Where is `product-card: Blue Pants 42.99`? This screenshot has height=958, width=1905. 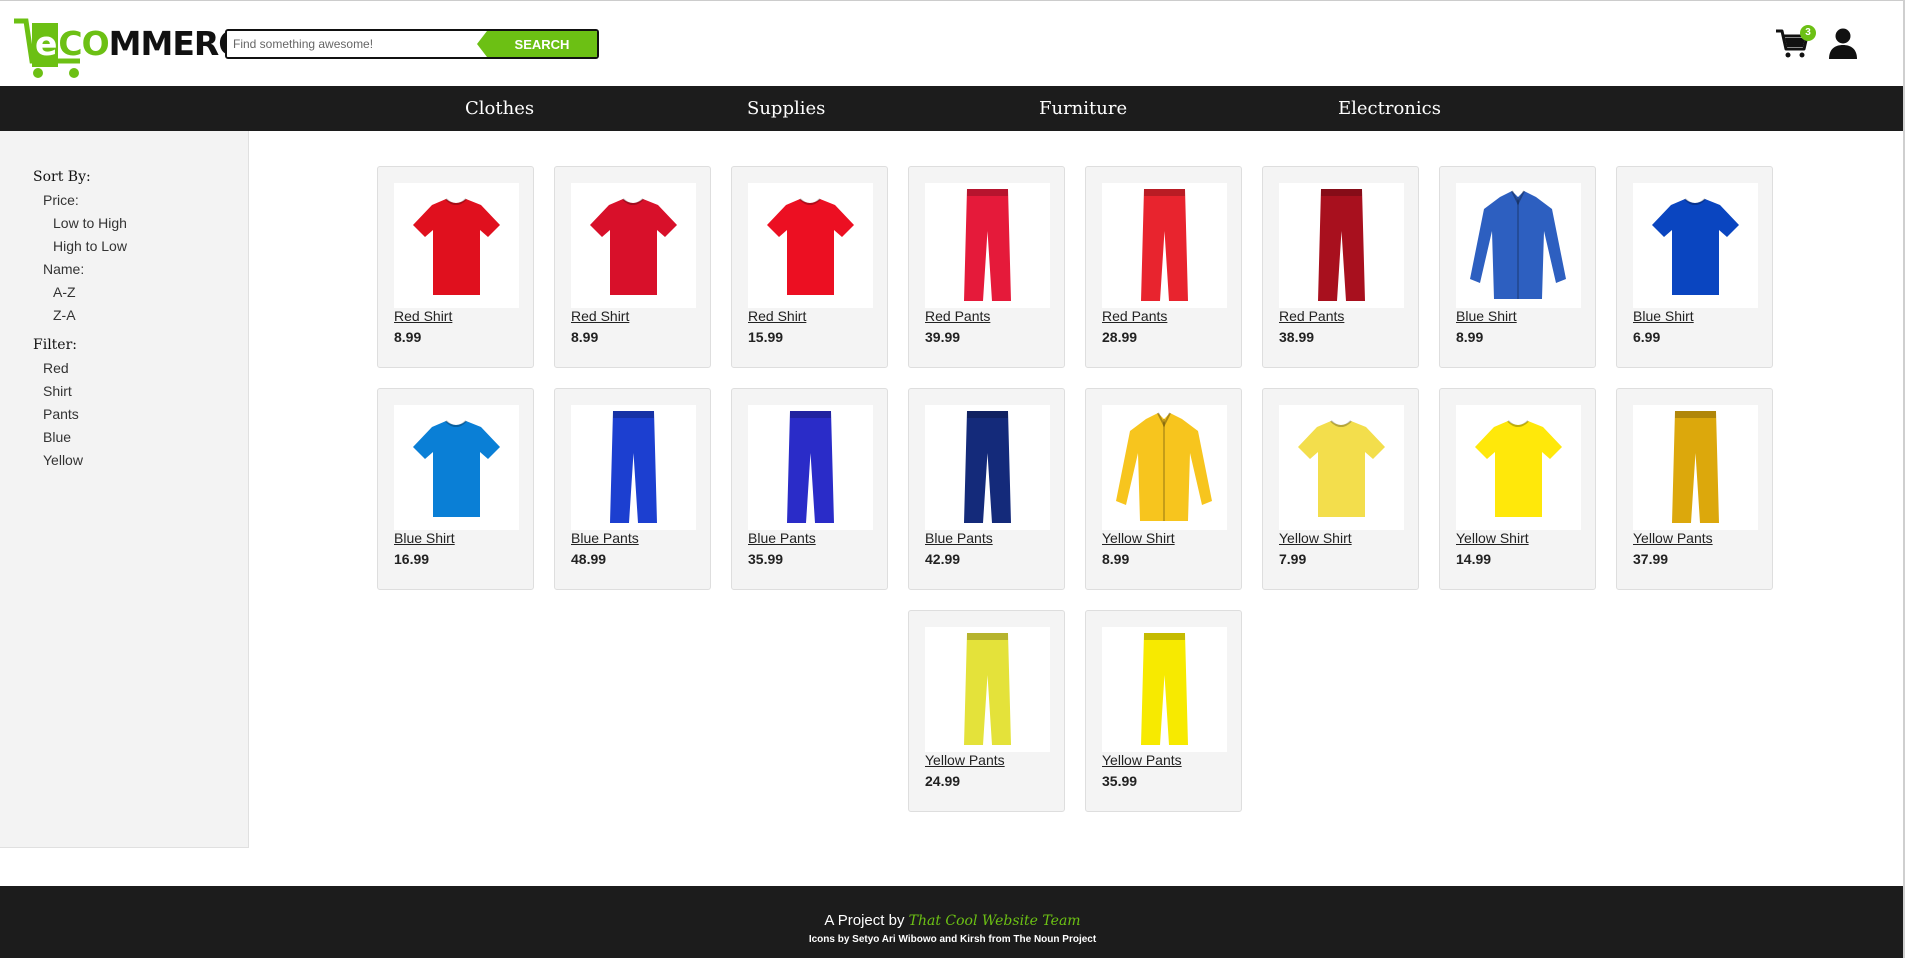
product-card: Blue Pants 42.99 is located at coordinates (986, 489).